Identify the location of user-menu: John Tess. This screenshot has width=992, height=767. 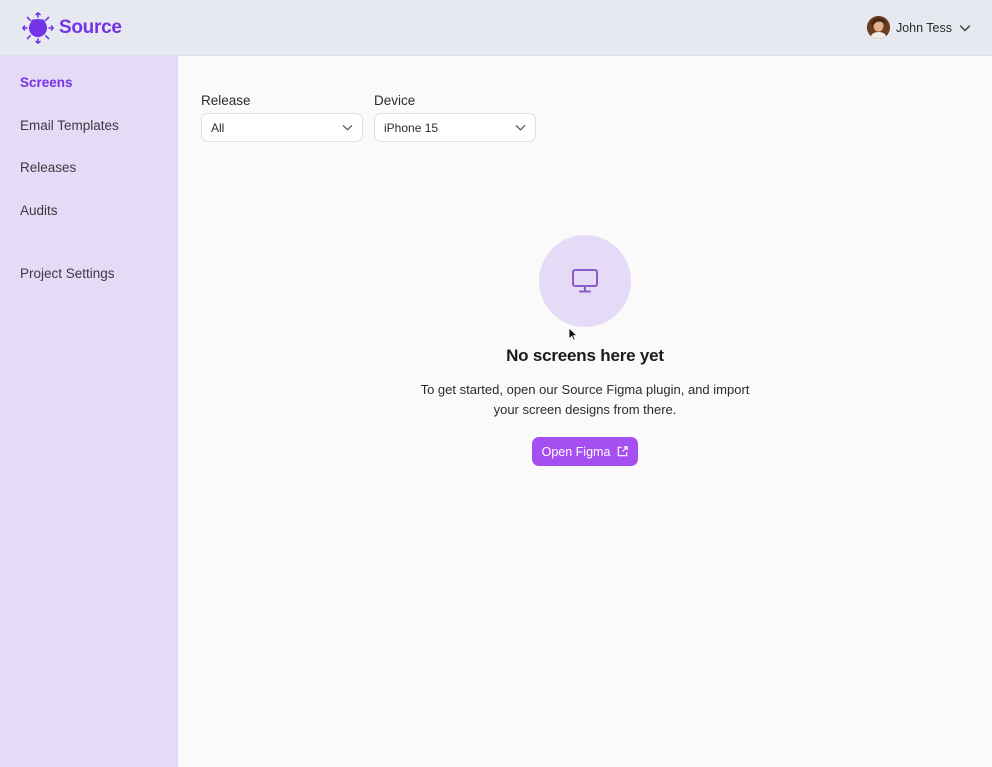
(919, 27).